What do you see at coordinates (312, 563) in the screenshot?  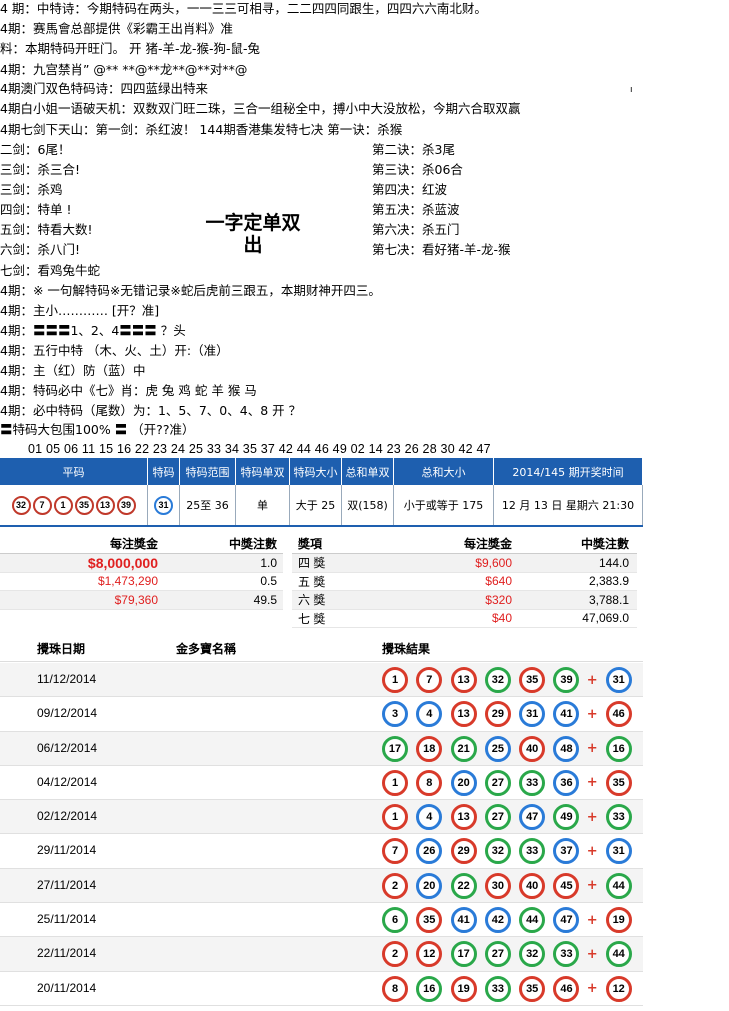 I see `prize-name: 四 獎` at bounding box center [312, 563].